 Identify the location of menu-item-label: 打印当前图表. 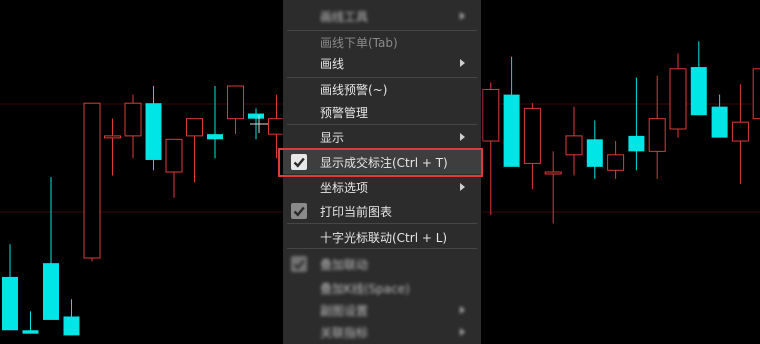
(356, 212).